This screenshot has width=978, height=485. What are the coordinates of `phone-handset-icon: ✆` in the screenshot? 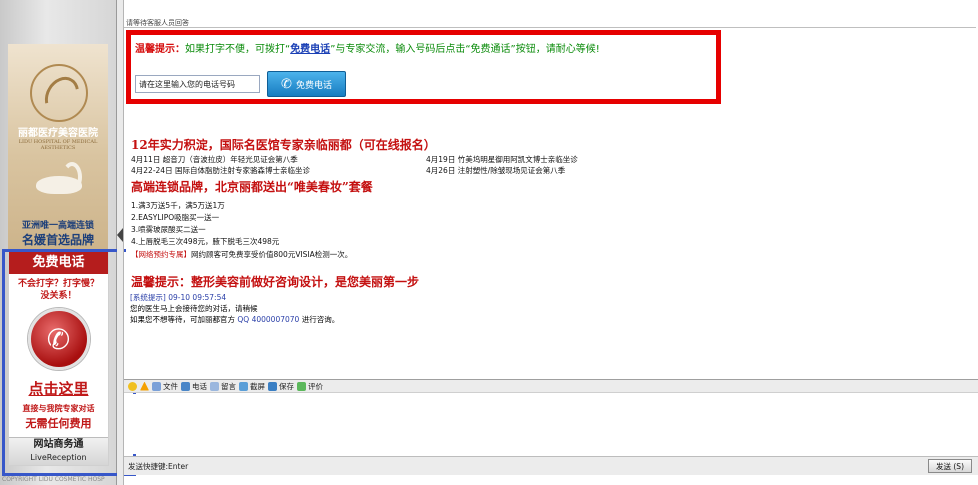 It's located at (286, 84).